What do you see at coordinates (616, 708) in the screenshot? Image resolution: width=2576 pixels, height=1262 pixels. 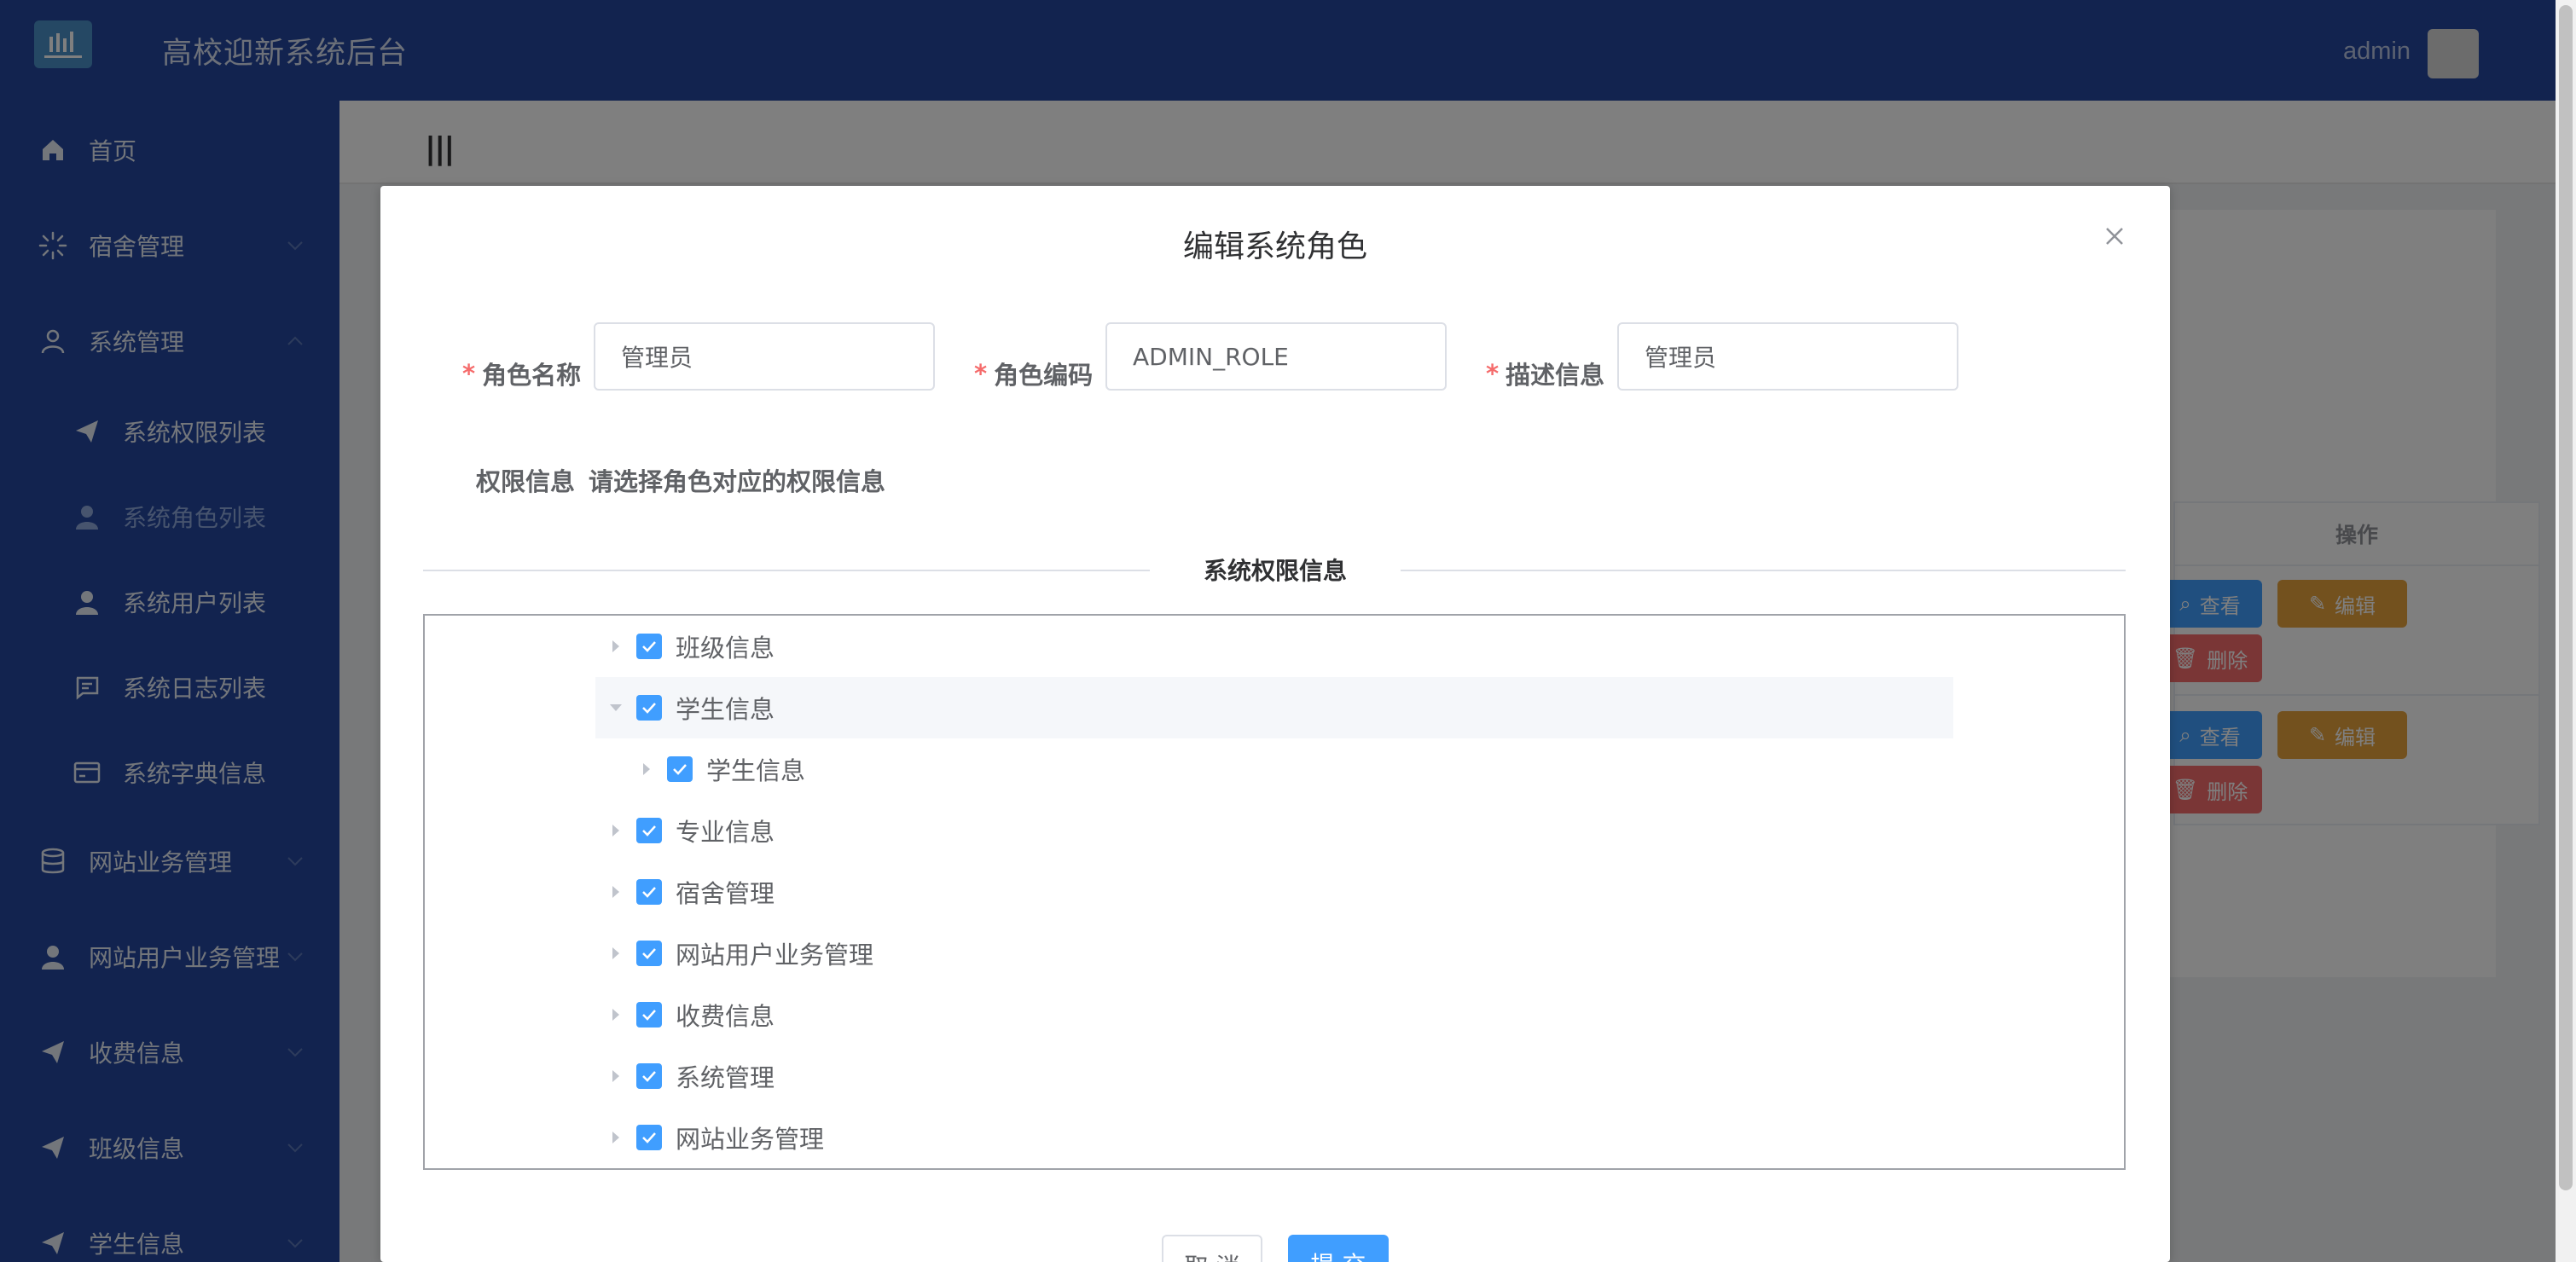 I see `caret-down-icon` at bounding box center [616, 708].